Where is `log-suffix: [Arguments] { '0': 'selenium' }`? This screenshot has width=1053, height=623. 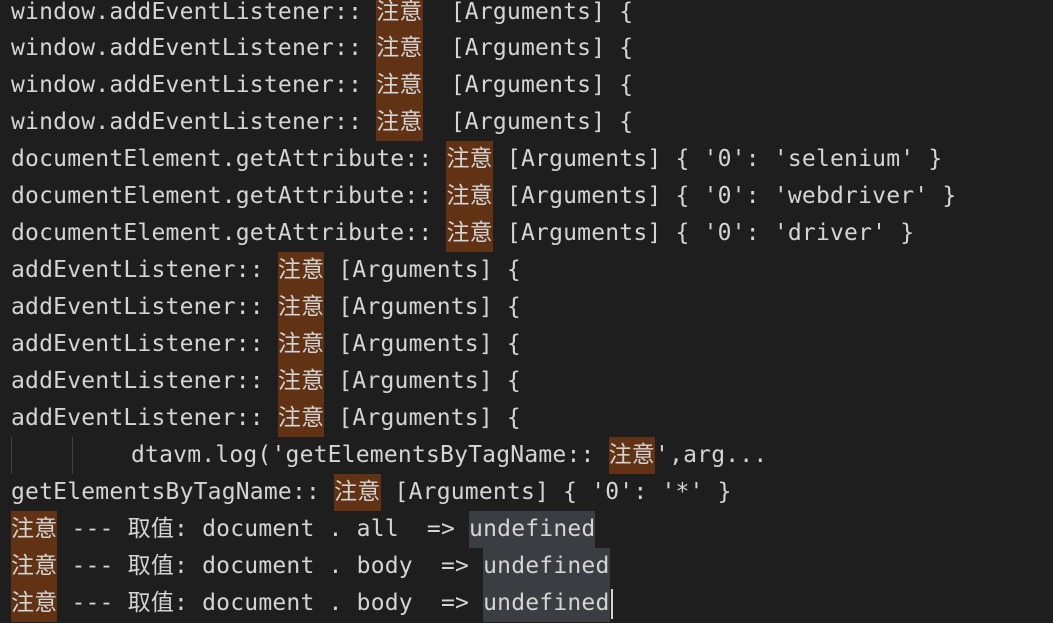 log-suffix: [Arguments] { '0': 'selenium' } is located at coordinates (717, 159).